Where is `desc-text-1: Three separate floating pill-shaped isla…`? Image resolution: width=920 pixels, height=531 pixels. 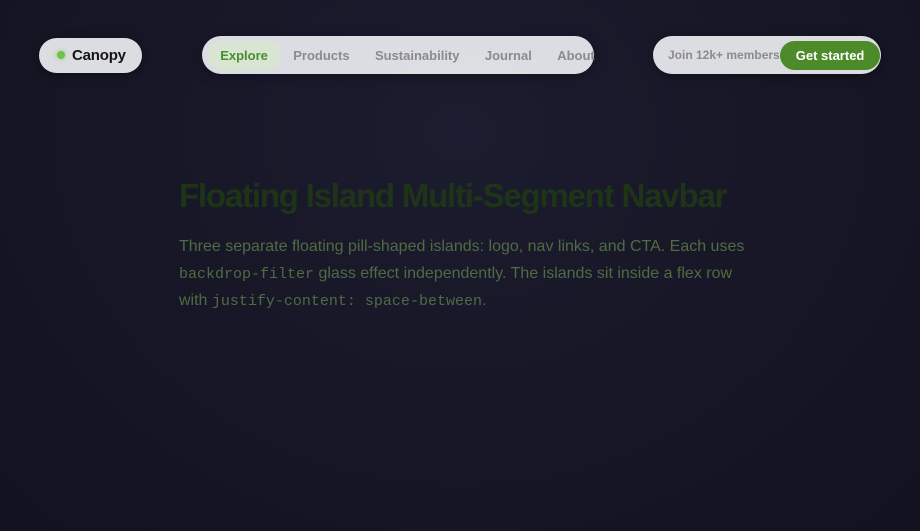
desc-text-1: Three separate floating pill-shaped isla… is located at coordinates (462, 246).